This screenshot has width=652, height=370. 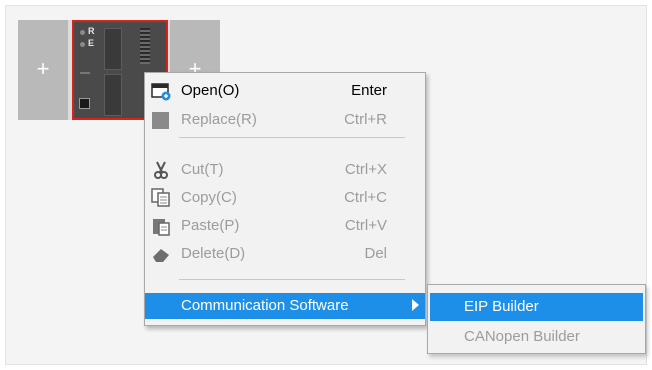 I want to click on eraser-icon, so click(x=161, y=254).